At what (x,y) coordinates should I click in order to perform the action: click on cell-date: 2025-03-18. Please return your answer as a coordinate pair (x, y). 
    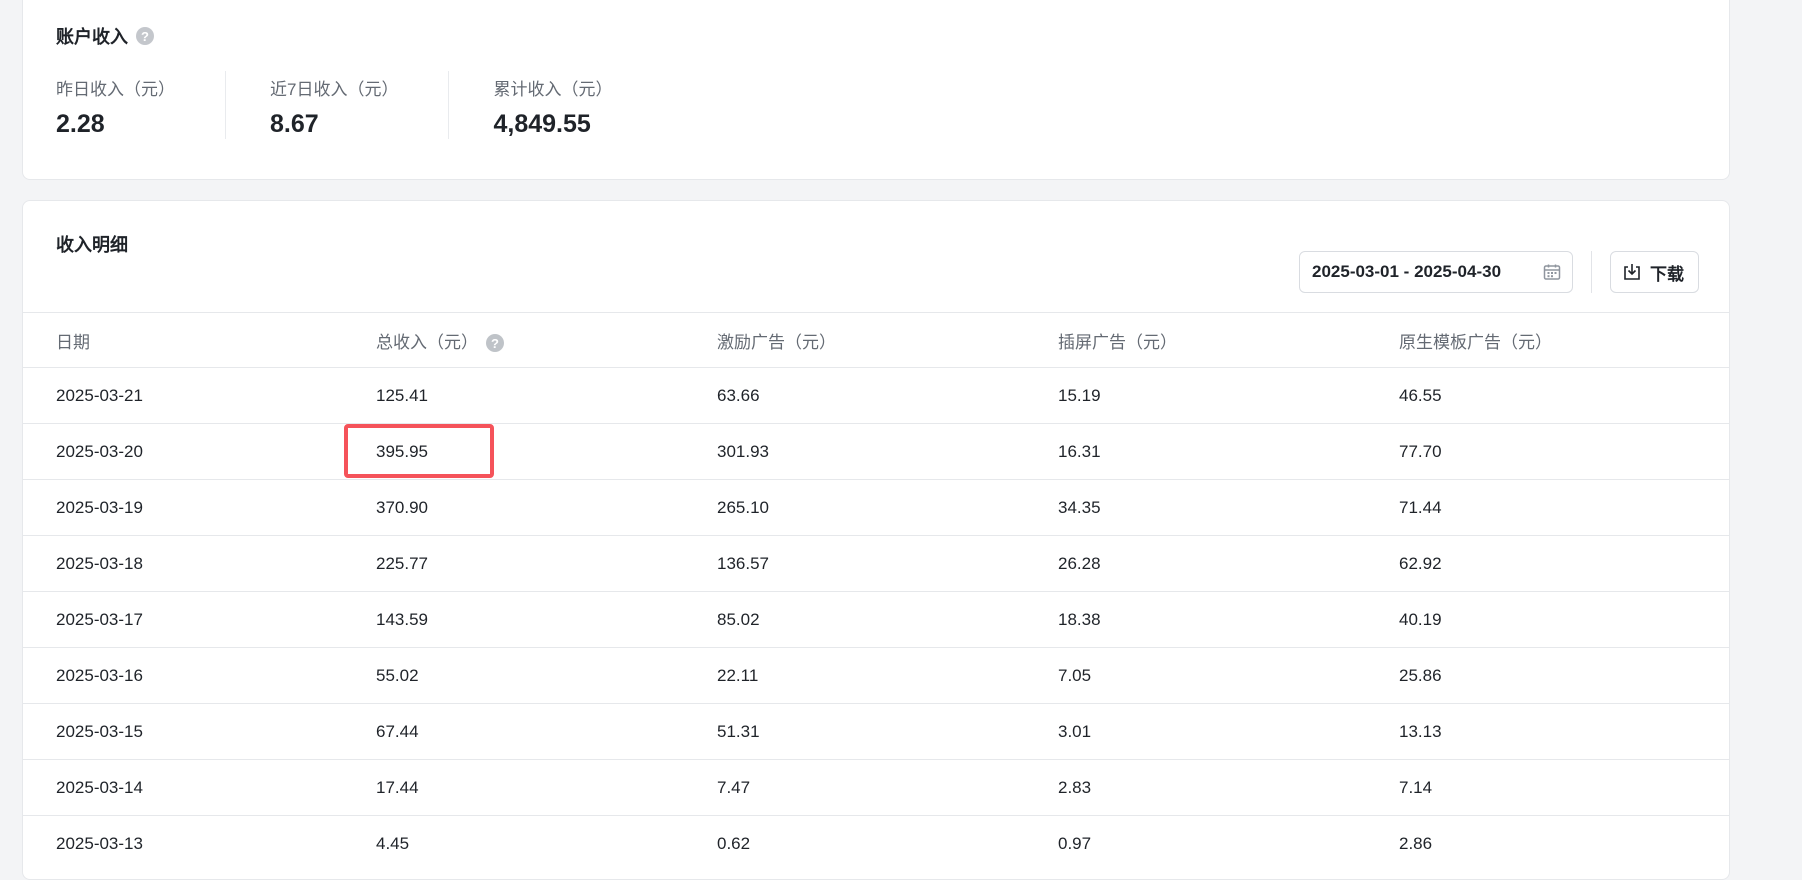
    Looking at the image, I should click on (183, 563).